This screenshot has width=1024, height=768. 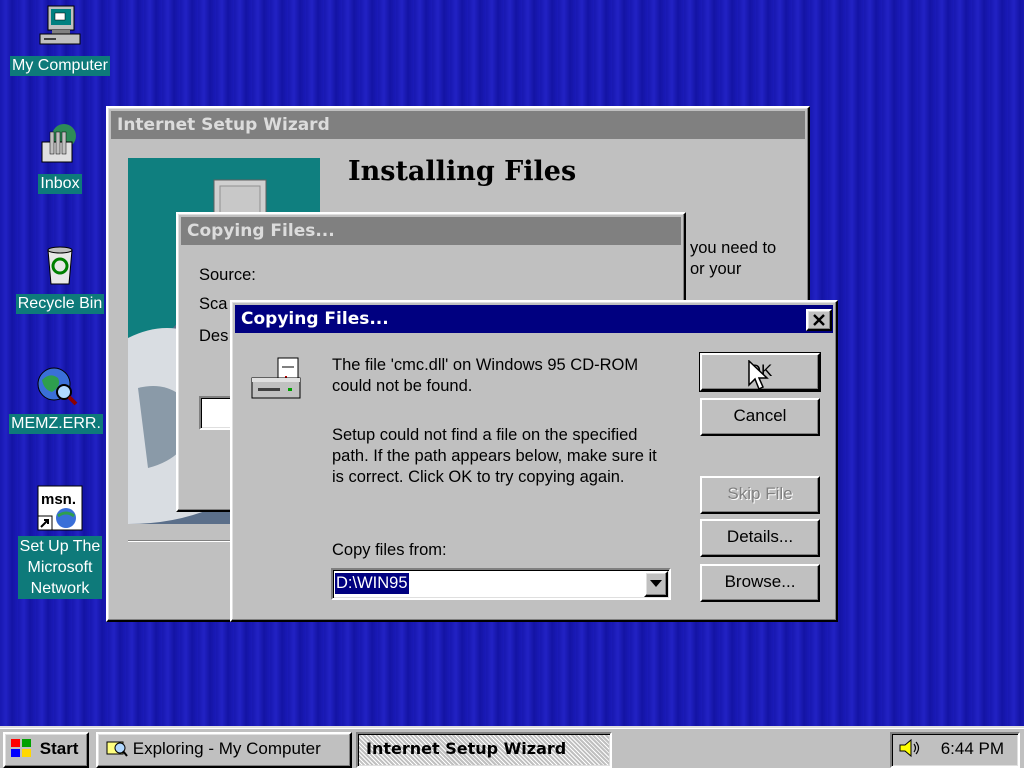 I want to click on desktop-icon-label: Inbox, so click(x=60, y=184).